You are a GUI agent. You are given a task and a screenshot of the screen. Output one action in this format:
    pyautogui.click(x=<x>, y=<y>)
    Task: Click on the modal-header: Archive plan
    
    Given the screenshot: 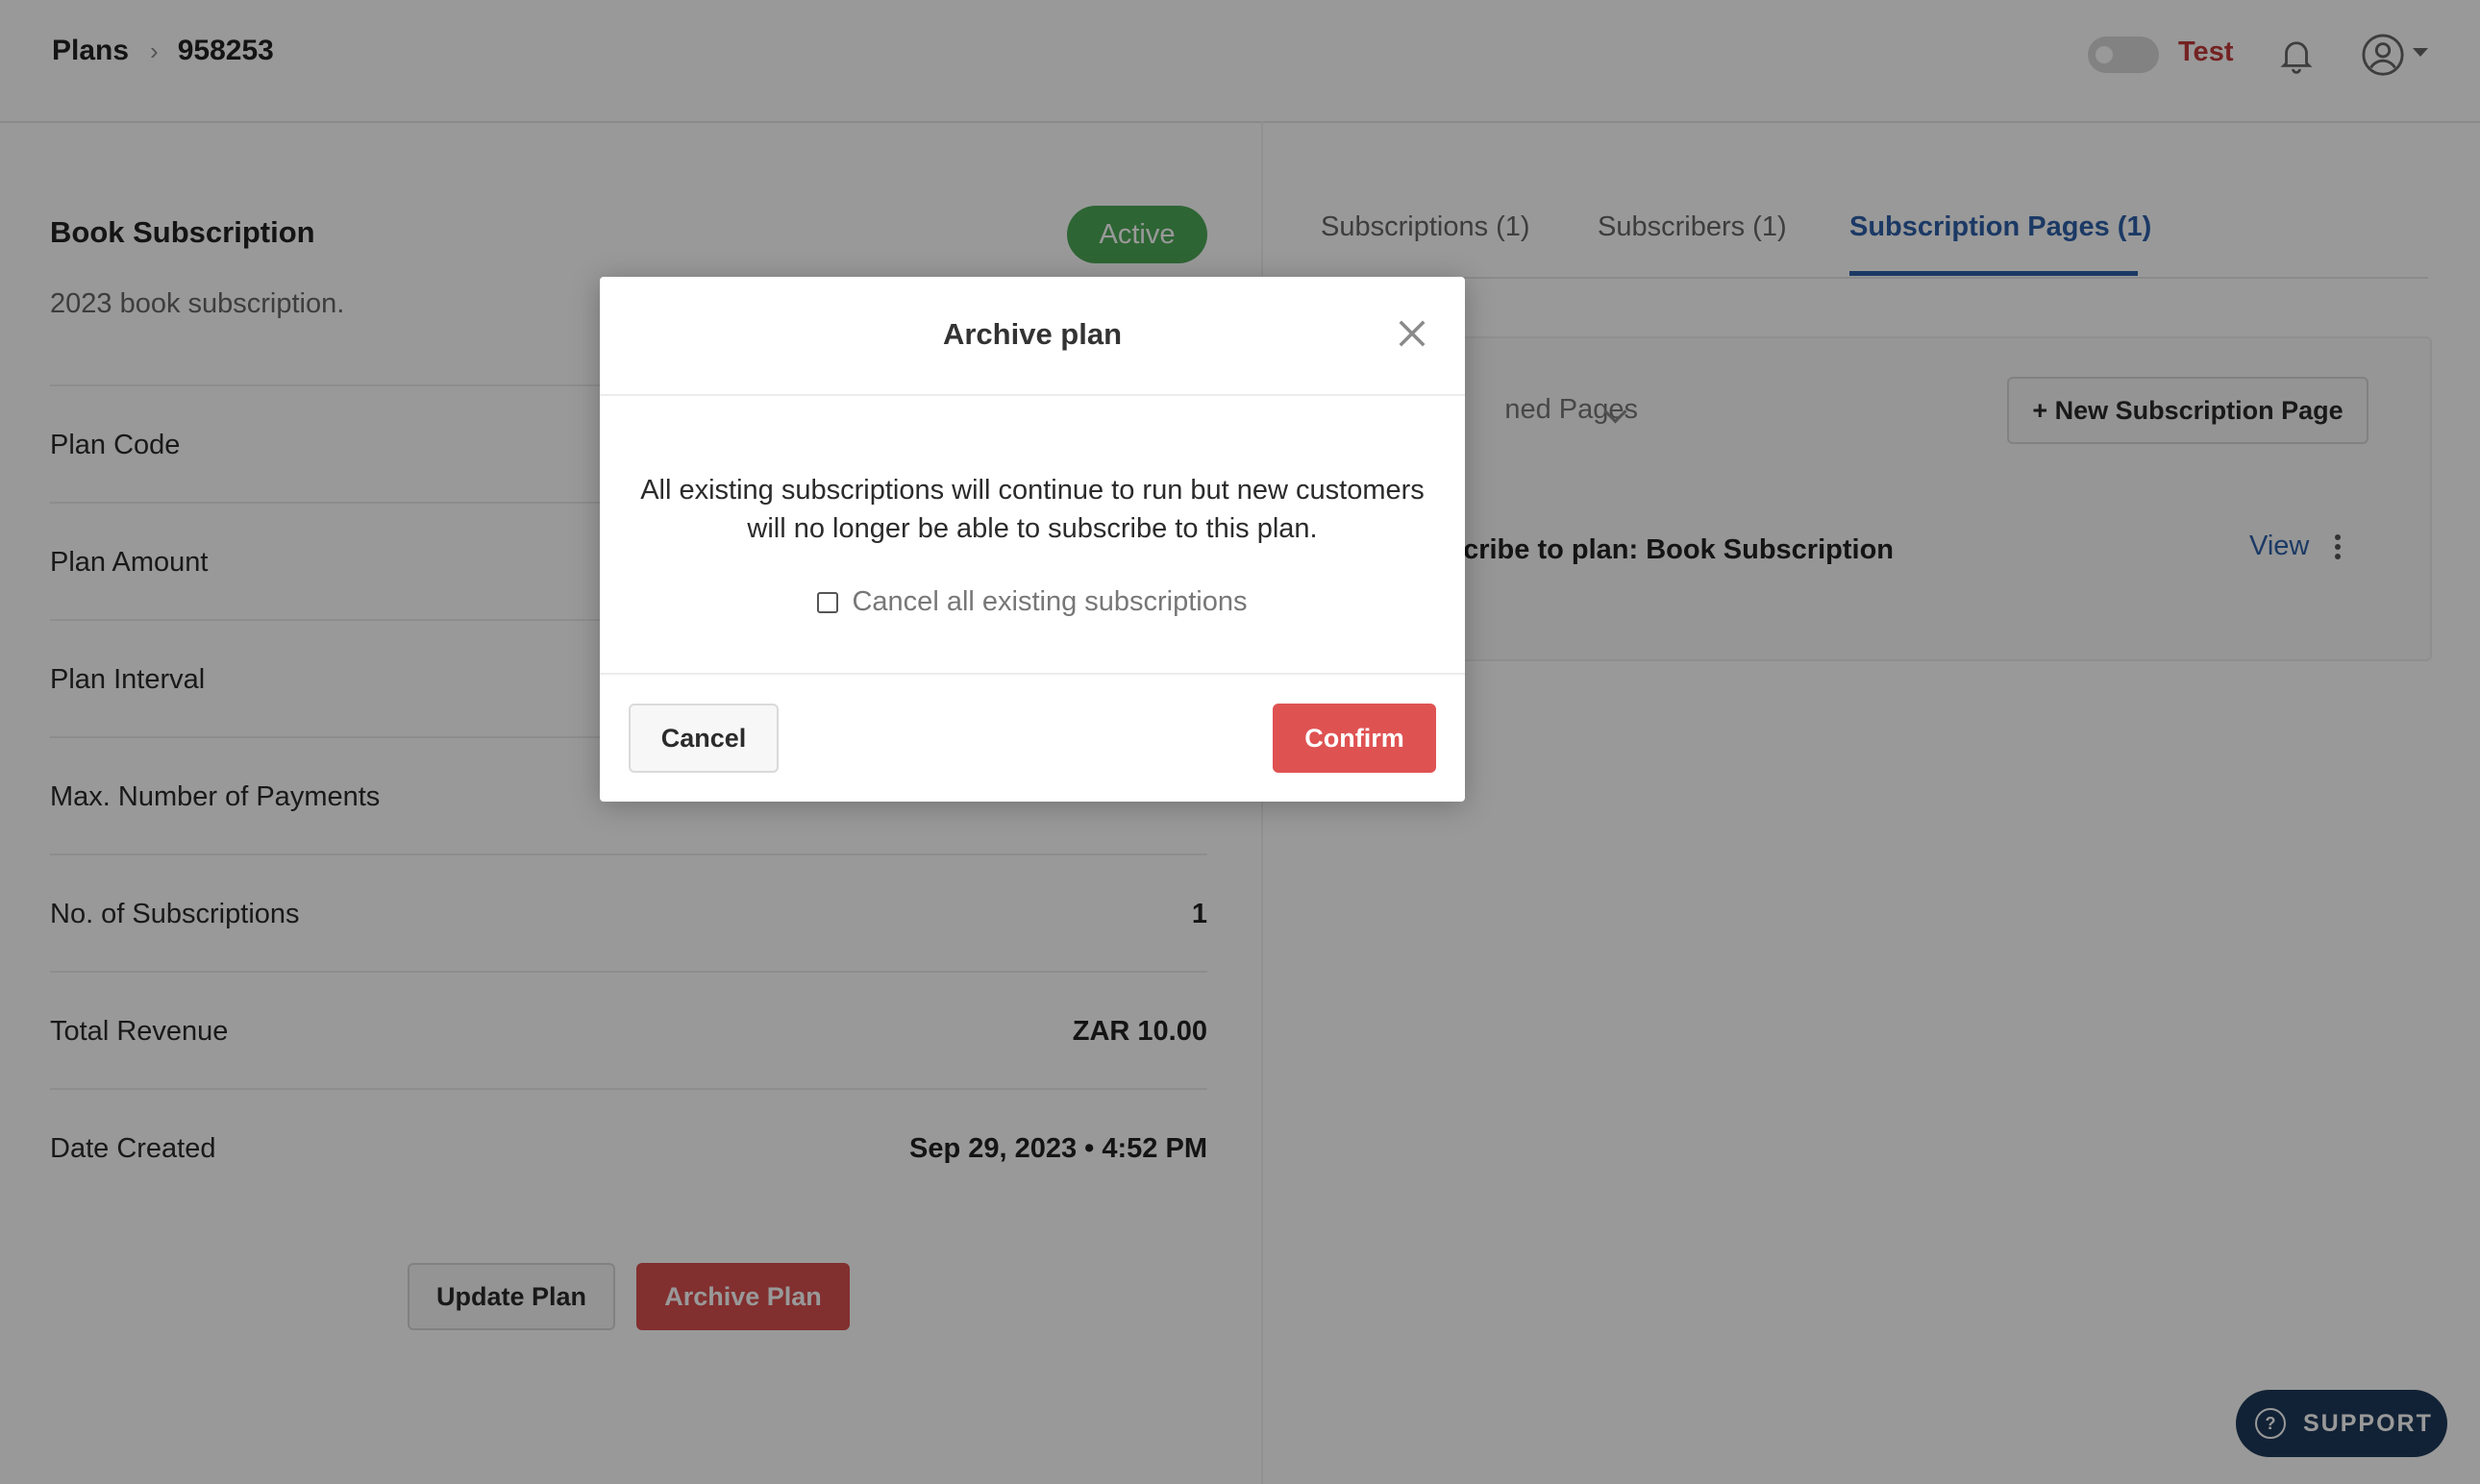 What is the action you would take?
    pyautogui.click(x=1032, y=336)
    